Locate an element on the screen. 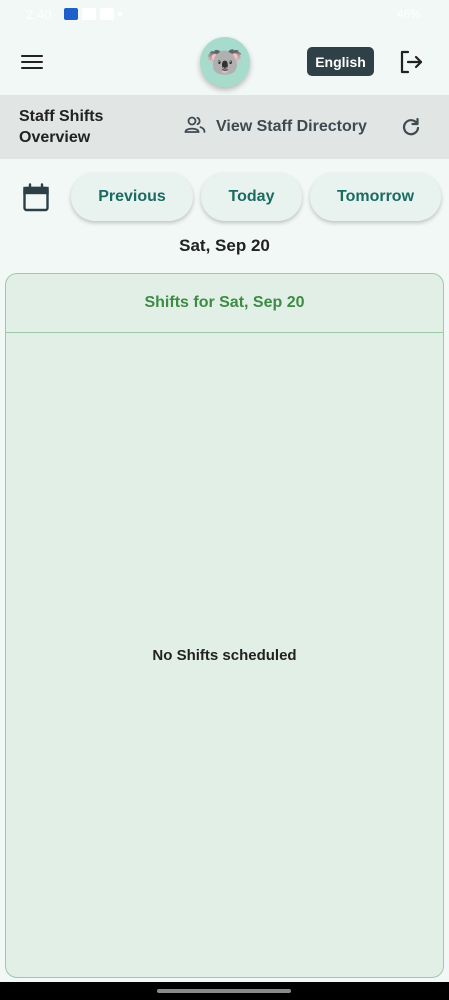 This screenshot has width=449, height=1000. notification-mail-icon is located at coordinates (89, 14).